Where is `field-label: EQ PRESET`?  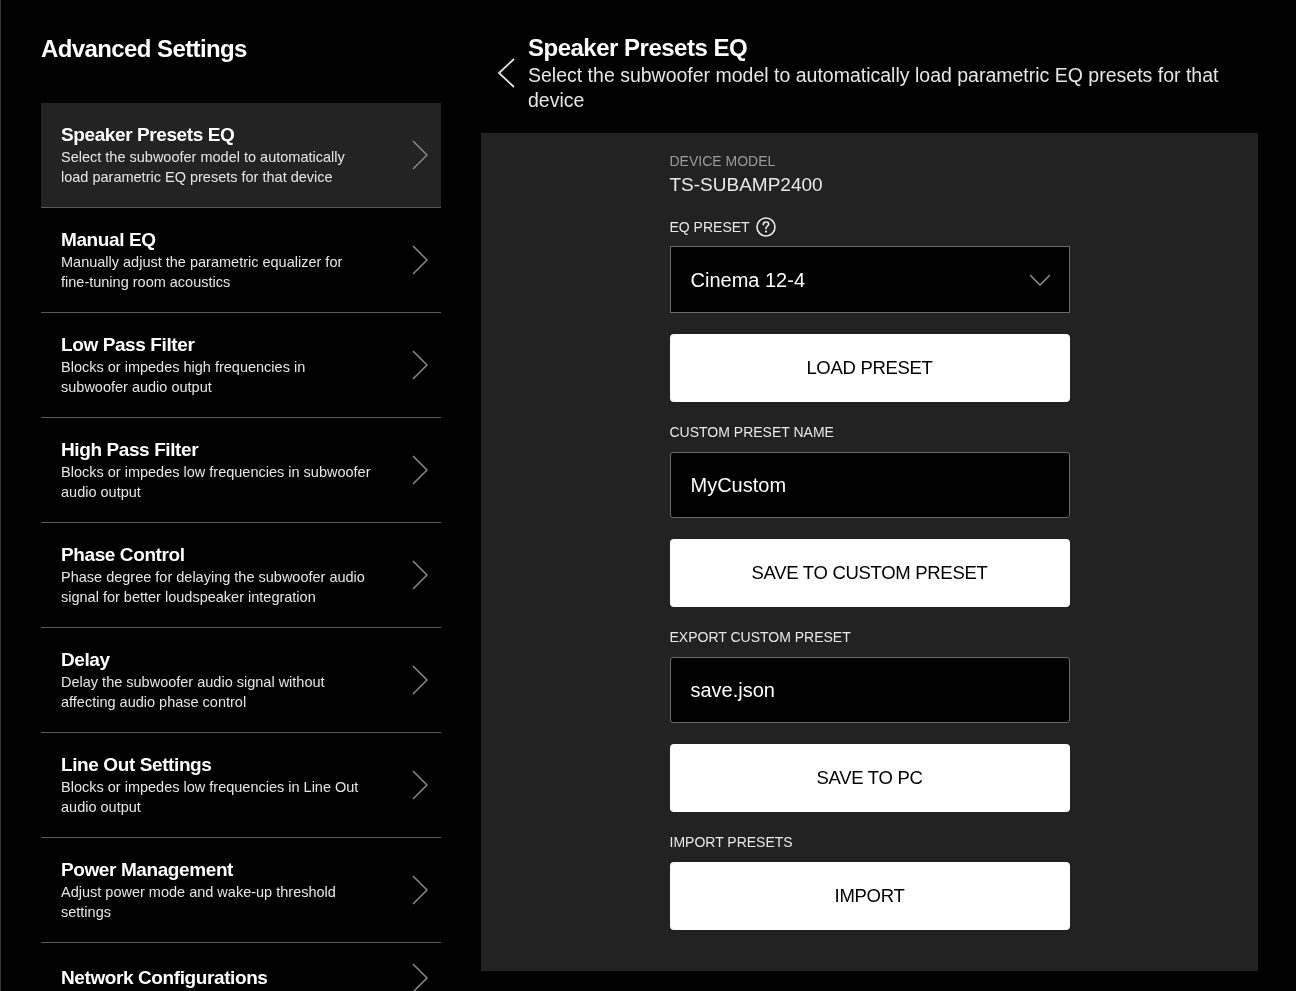 field-label: EQ PRESET is located at coordinates (709, 227).